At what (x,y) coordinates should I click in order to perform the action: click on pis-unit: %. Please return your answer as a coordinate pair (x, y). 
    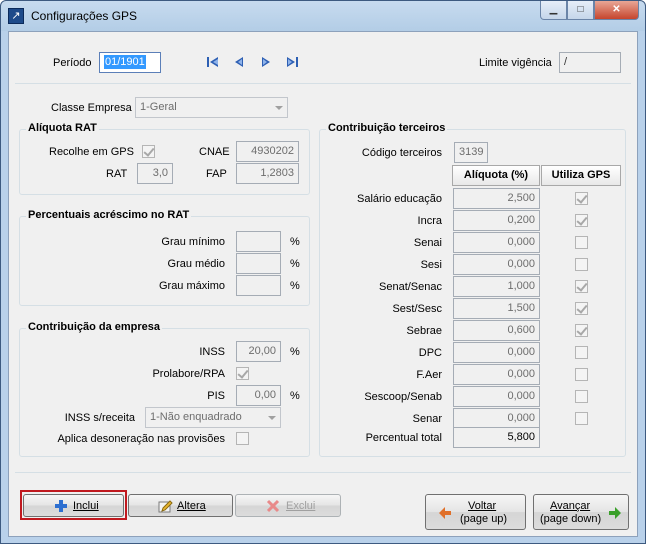
    Looking at the image, I should click on (295, 396).